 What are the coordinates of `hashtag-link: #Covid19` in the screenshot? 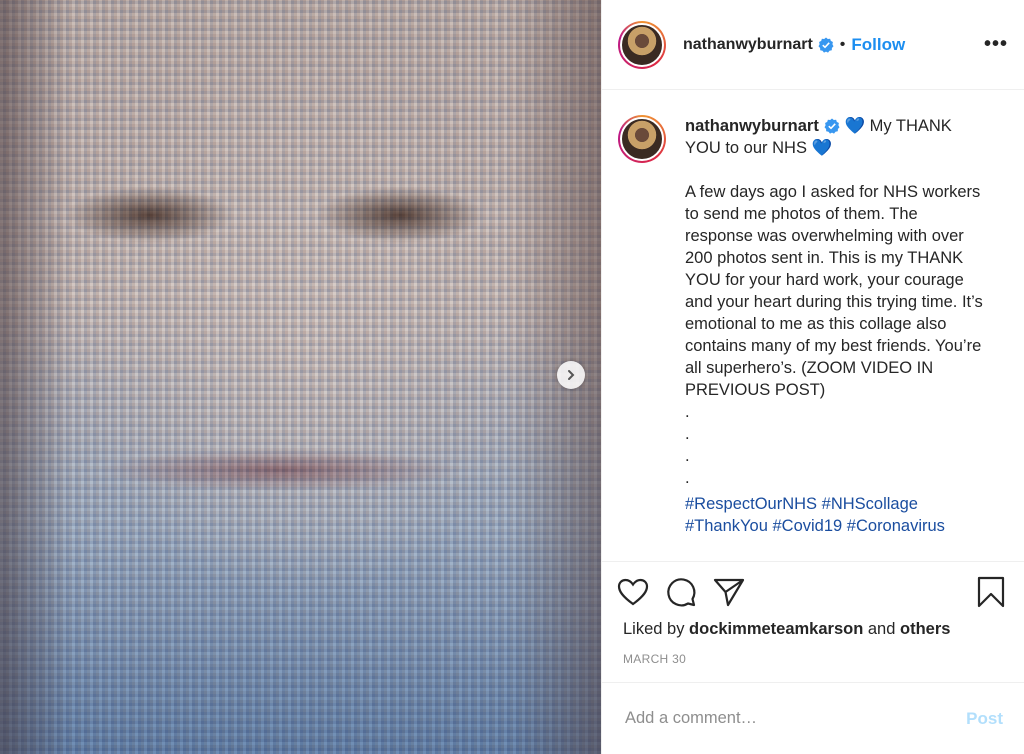 It's located at (807, 526).